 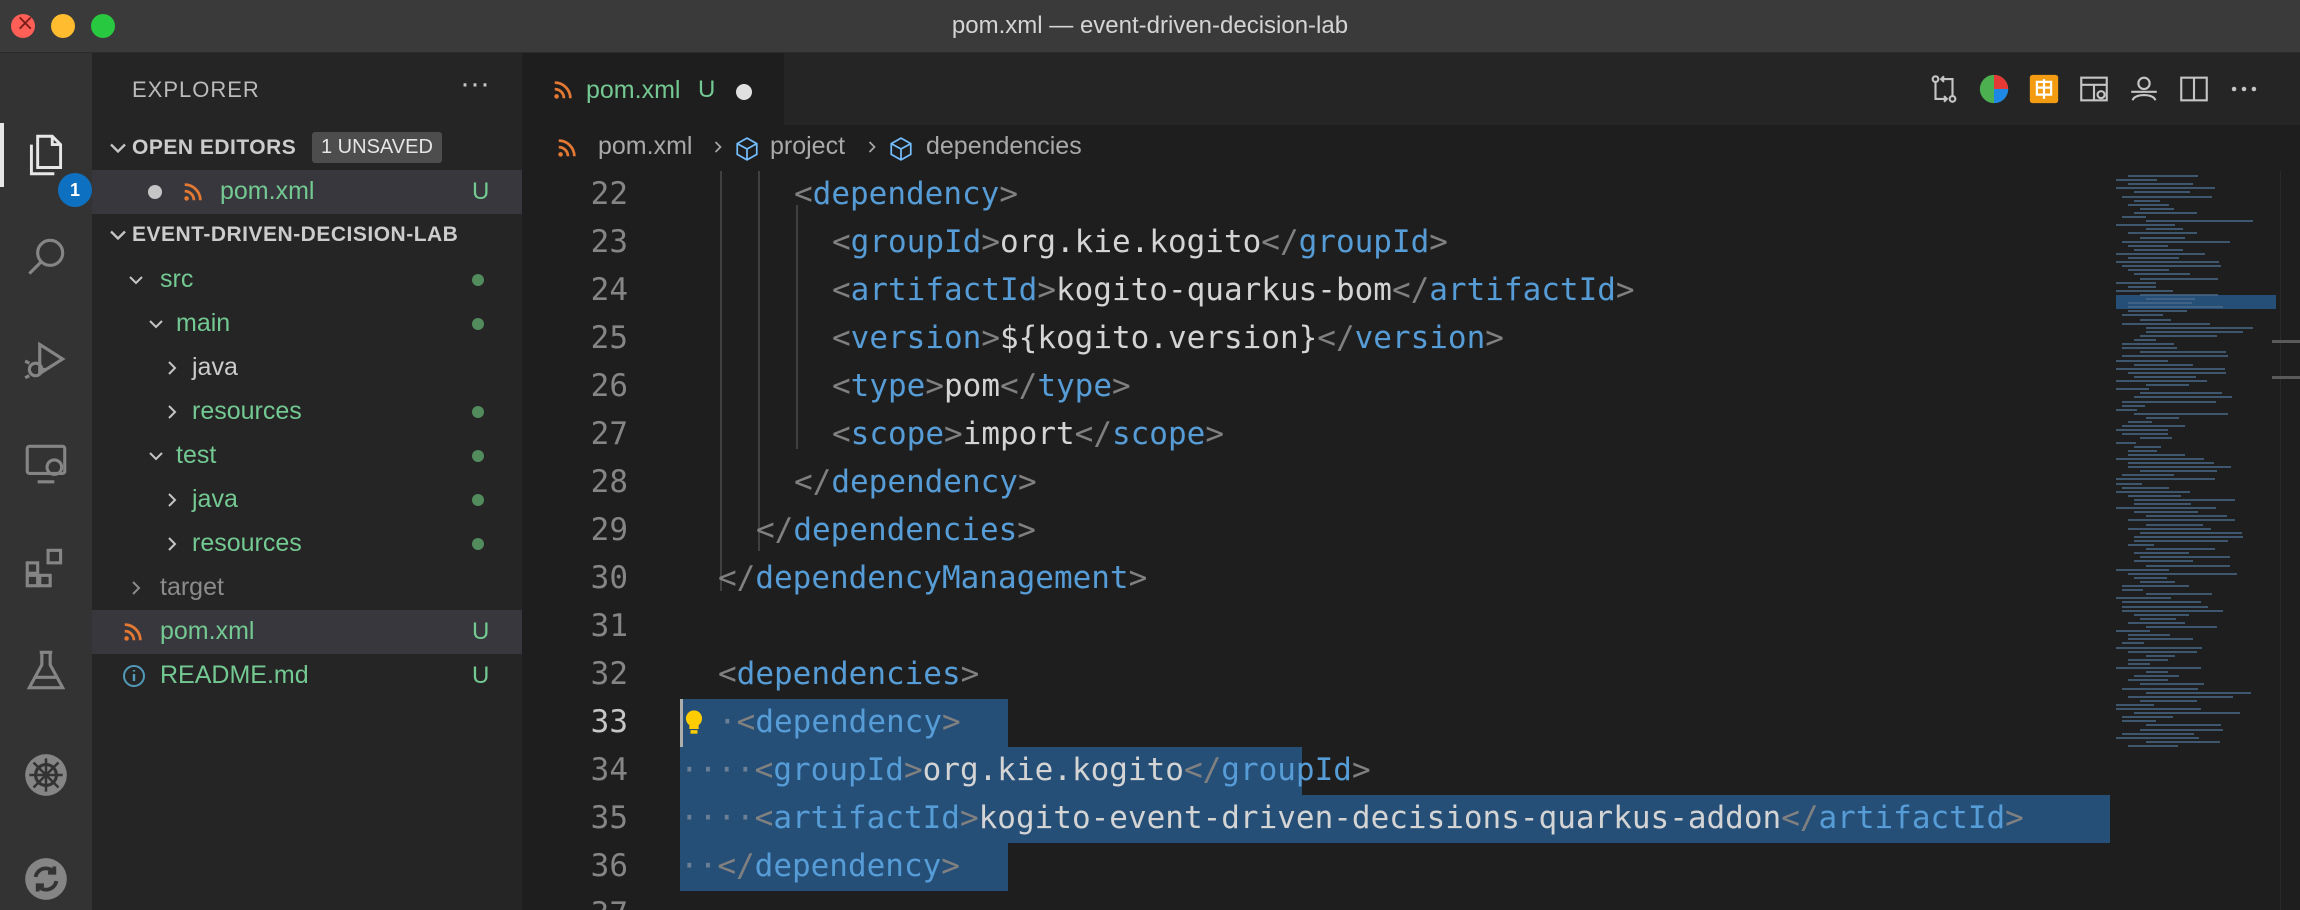 What do you see at coordinates (134, 676) in the screenshot?
I see `info-icon` at bounding box center [134, 676].